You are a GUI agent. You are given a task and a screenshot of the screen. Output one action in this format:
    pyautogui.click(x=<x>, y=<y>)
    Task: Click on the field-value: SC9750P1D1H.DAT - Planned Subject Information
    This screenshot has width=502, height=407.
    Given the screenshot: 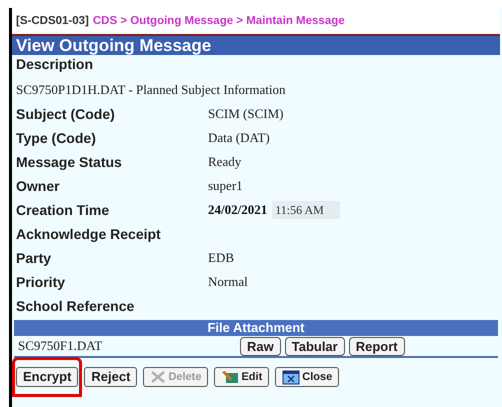 What is the action you would take?
    pyautogui.click(x=150, y=90)
    